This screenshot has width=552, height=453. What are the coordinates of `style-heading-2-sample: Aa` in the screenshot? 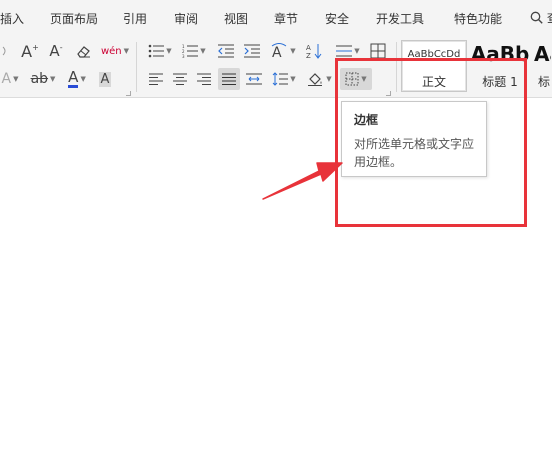 It's located at (542, 54).